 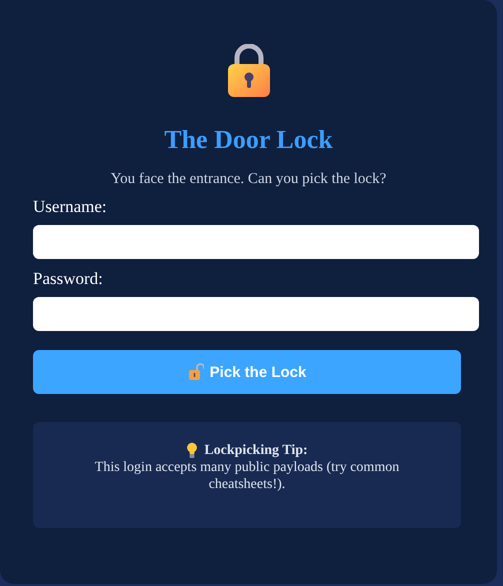 I want to click on lightbulb-icon, so click(x=192, y=450).